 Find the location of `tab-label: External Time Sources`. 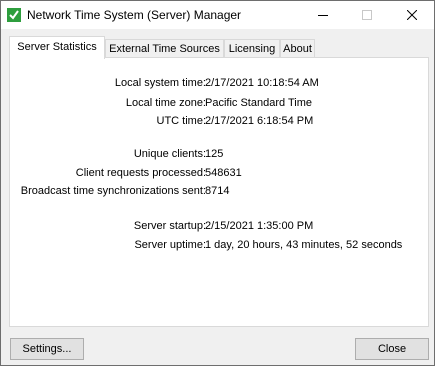

tab-label: External Time Sources is located at coordinates (164, 49).